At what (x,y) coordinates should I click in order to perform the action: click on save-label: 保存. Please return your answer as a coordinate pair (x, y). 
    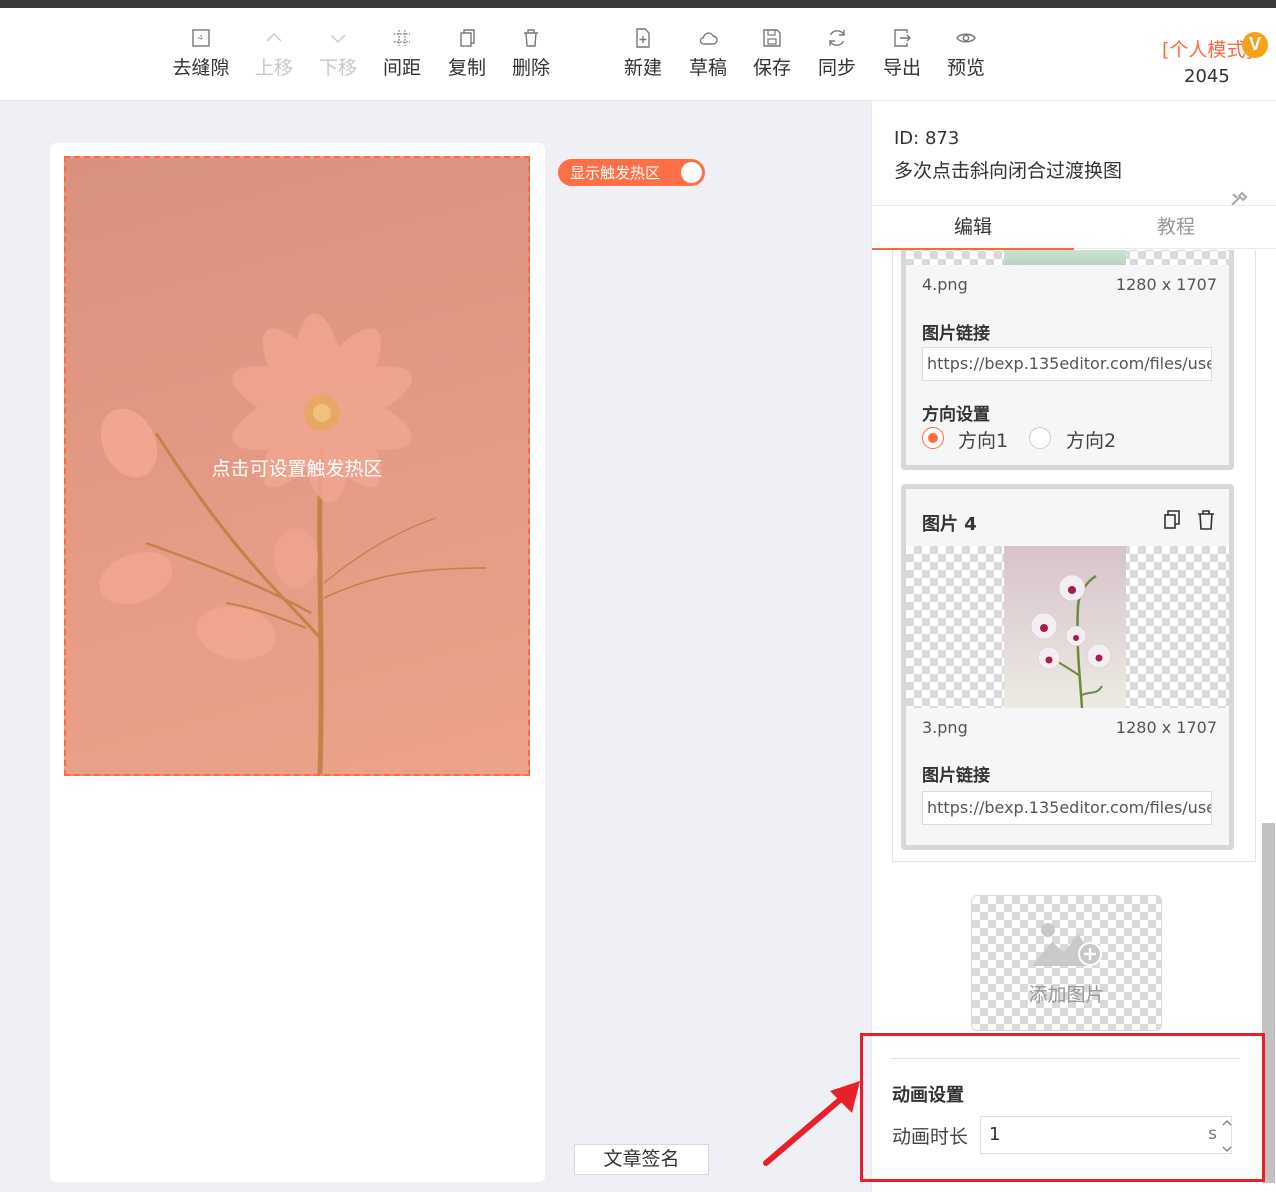
    Looking at the image, I should click on (771, 68).